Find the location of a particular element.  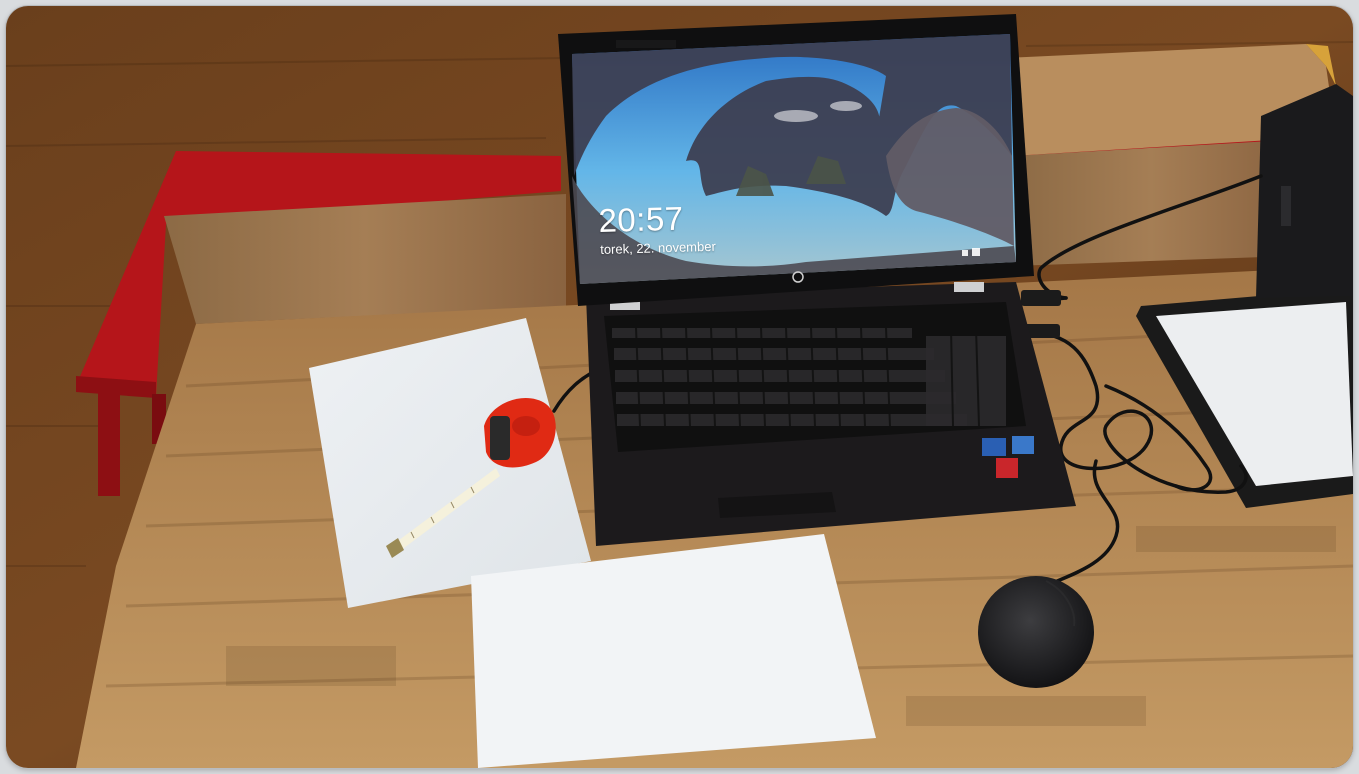

intel-sticker-icon is located at coordinates (994, 447).